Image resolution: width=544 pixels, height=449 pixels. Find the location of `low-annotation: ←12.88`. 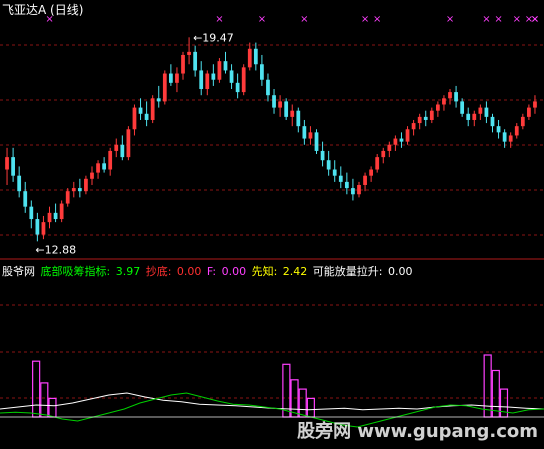

low-annotation: ←12.88 is located at coordinates (55, 249).